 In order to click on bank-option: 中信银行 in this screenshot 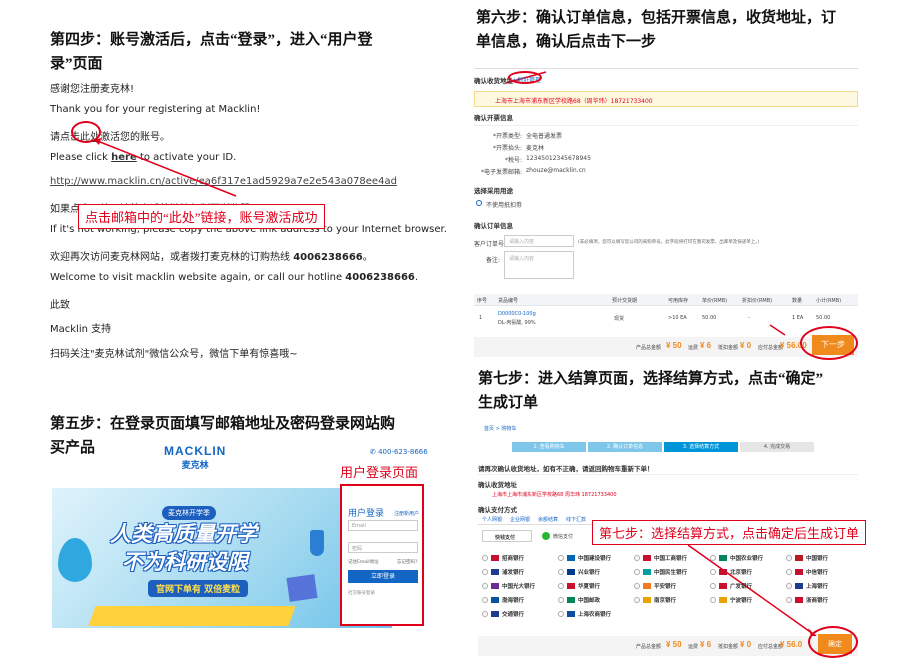, I will do `click(816, 572)`.